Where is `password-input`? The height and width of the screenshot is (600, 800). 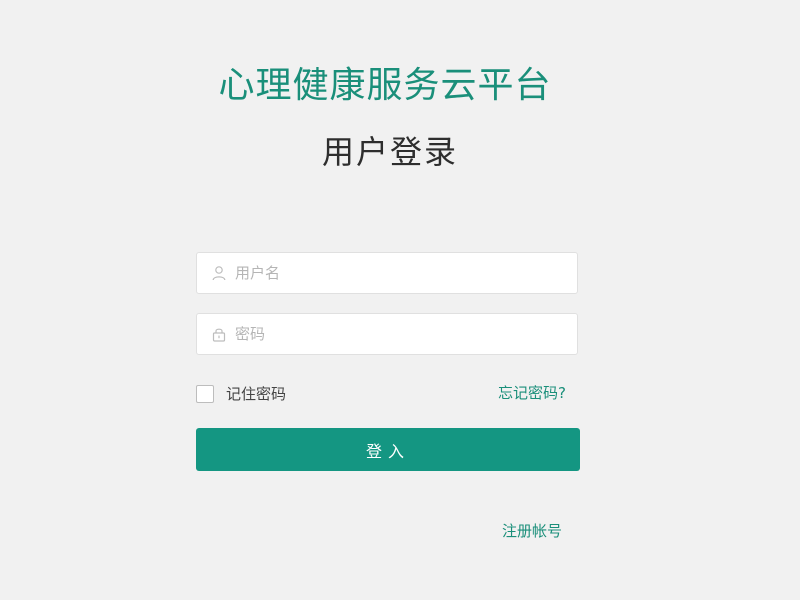
password-input is located at coordinates (395, 334).